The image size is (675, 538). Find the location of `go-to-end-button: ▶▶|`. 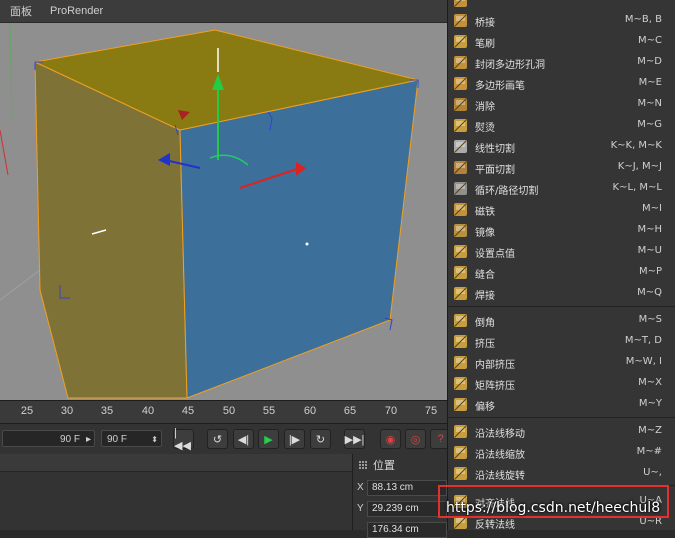

go-to-end-button: ▶▶| is located at coordinates (354, 439).